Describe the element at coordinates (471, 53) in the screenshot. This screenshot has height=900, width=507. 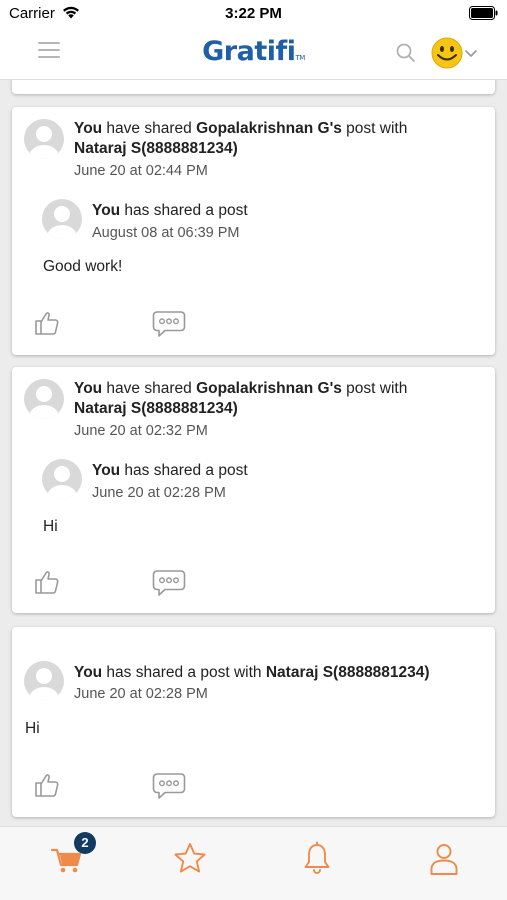
I see `chevron-down-icon` at that location.